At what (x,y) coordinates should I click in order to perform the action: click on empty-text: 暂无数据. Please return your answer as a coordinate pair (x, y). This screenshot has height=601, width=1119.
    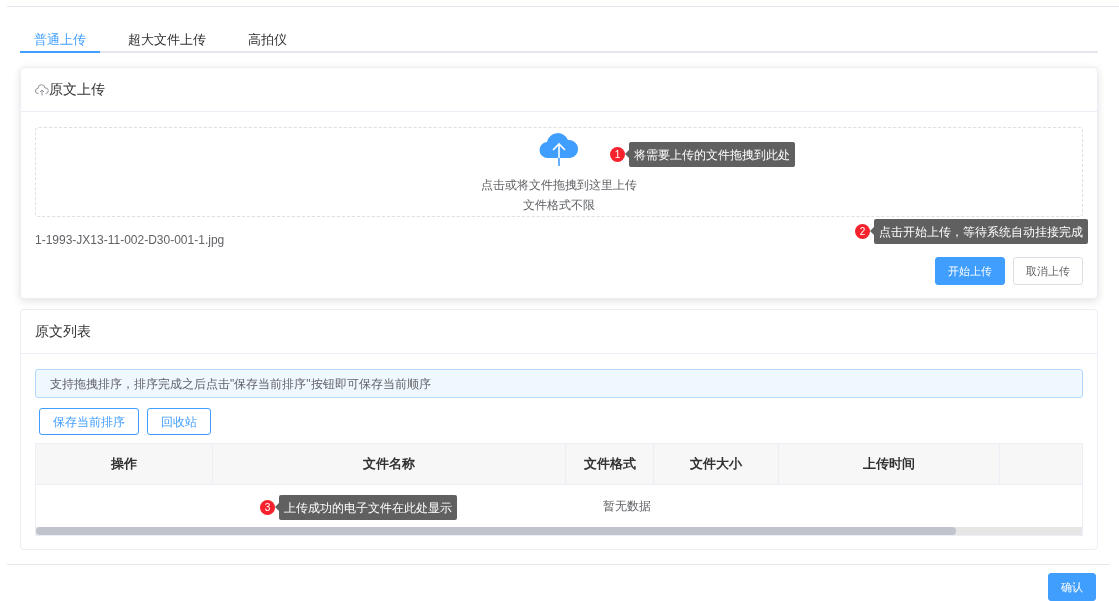
    Looking at the image, I should click on (627, 506).